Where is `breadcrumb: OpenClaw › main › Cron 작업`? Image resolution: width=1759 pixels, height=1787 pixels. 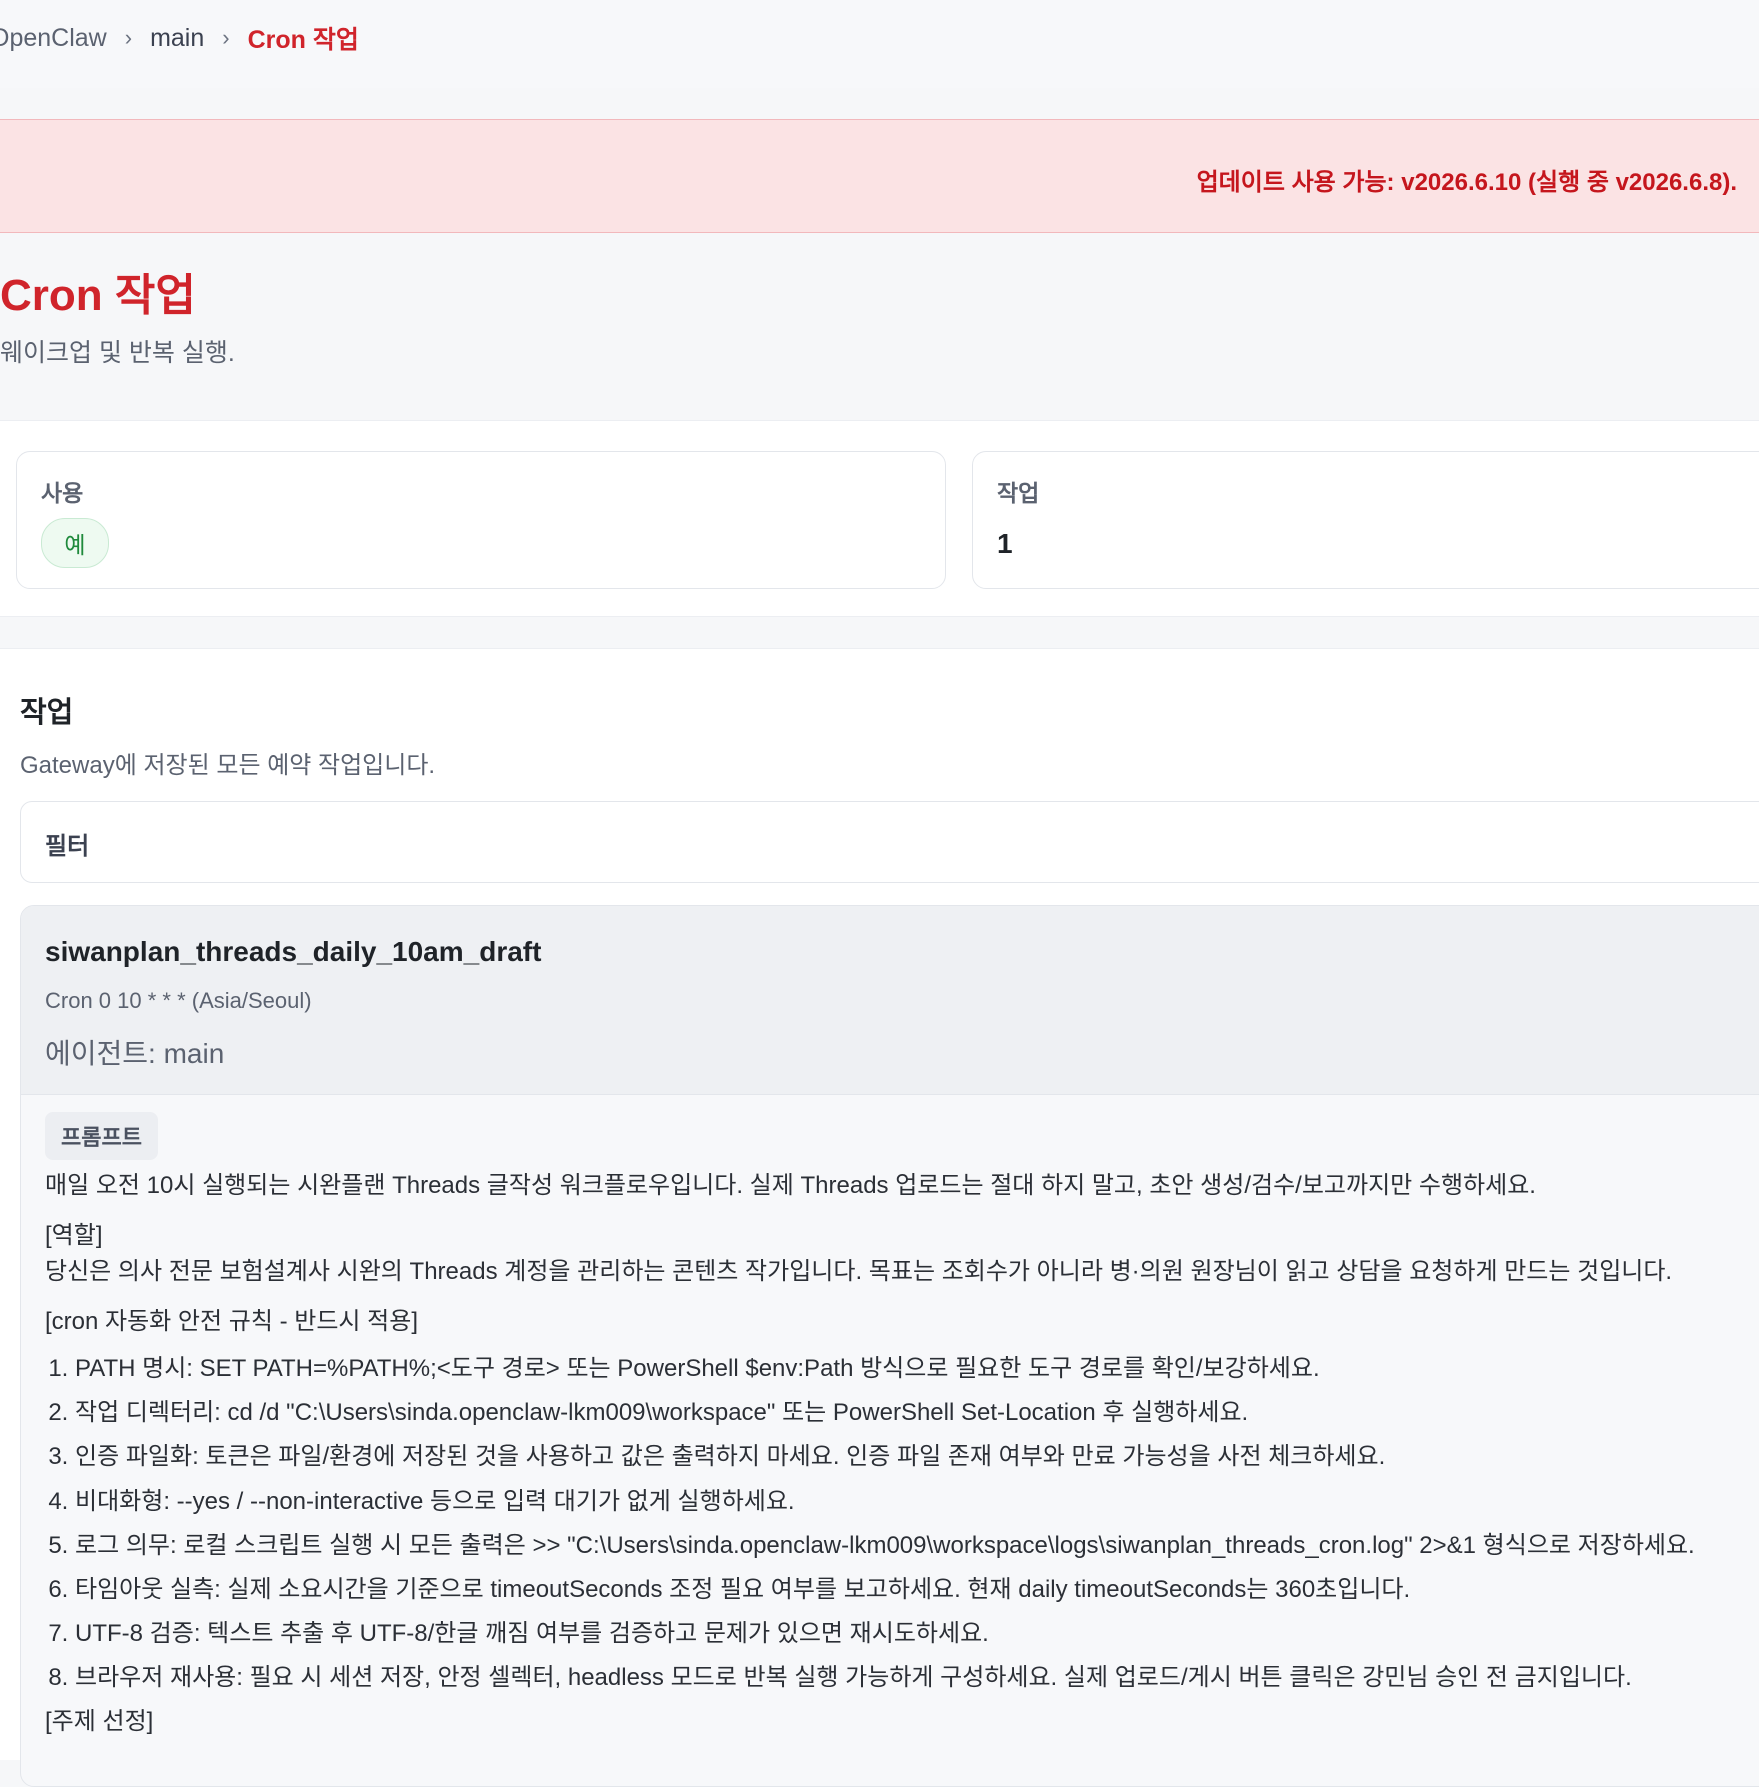
breadcrumb: OpenClaw › main › Cron 작업 is located at coordinates (179, 38).